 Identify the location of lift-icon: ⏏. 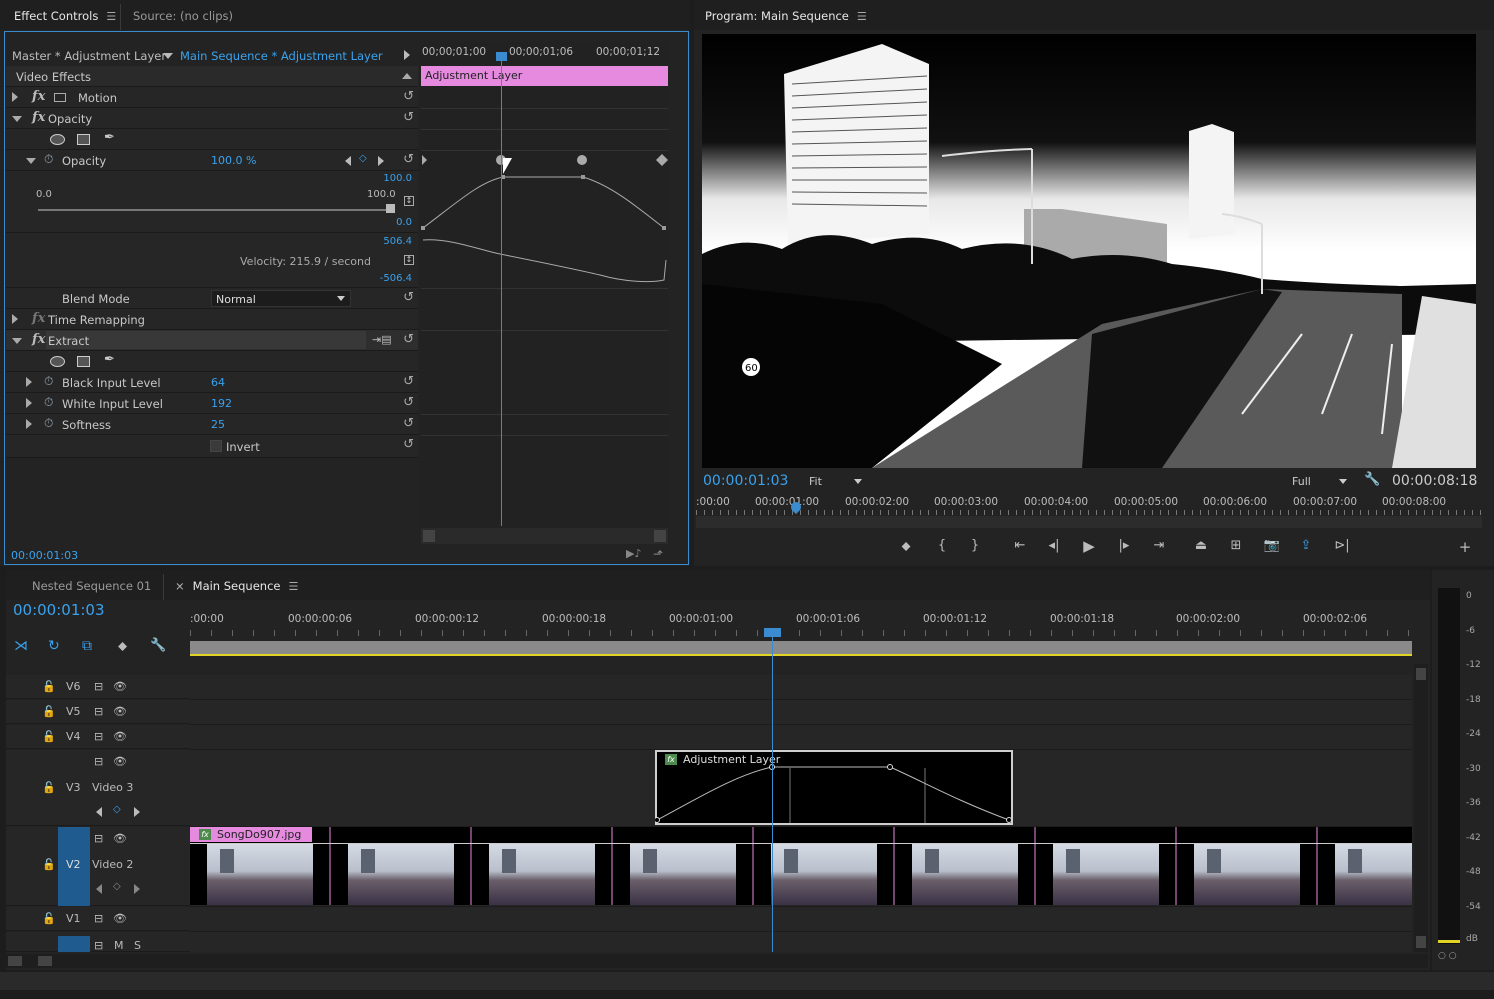
(1201, 545).